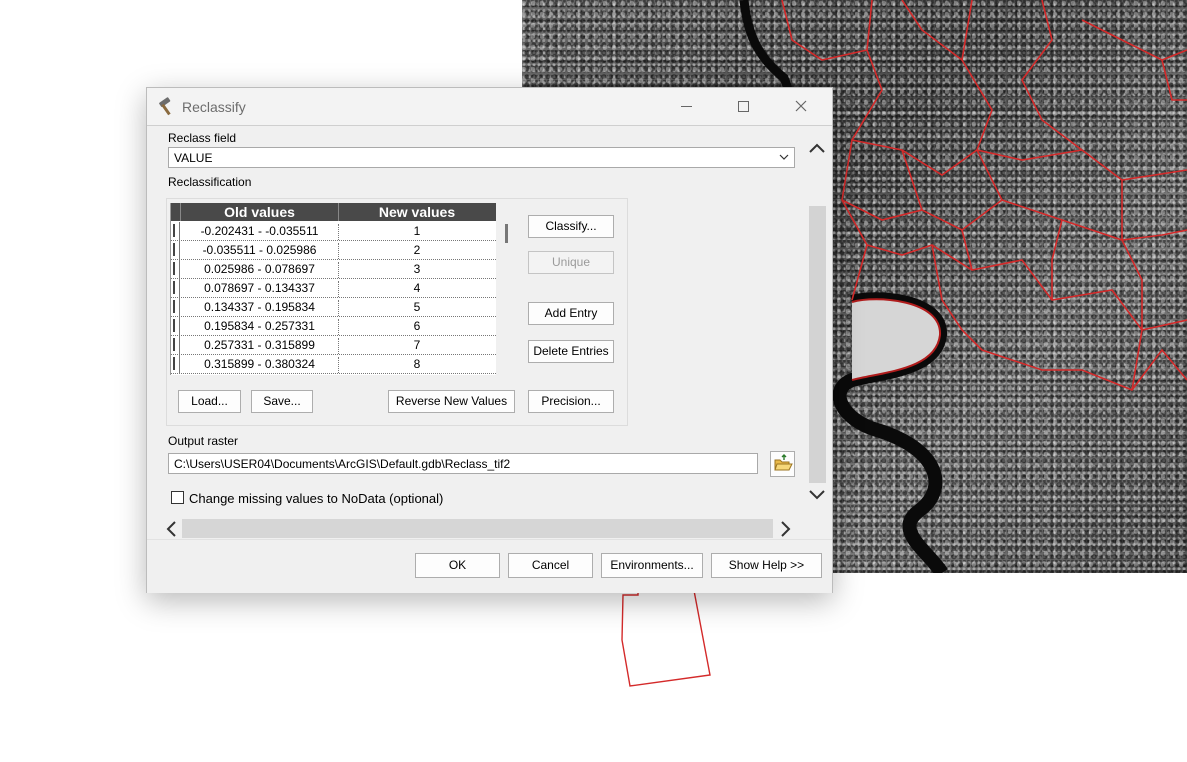 This screenshot has width=1187, height=762. I want to click on add-entry-button: Add Entry, so click(571, 313).